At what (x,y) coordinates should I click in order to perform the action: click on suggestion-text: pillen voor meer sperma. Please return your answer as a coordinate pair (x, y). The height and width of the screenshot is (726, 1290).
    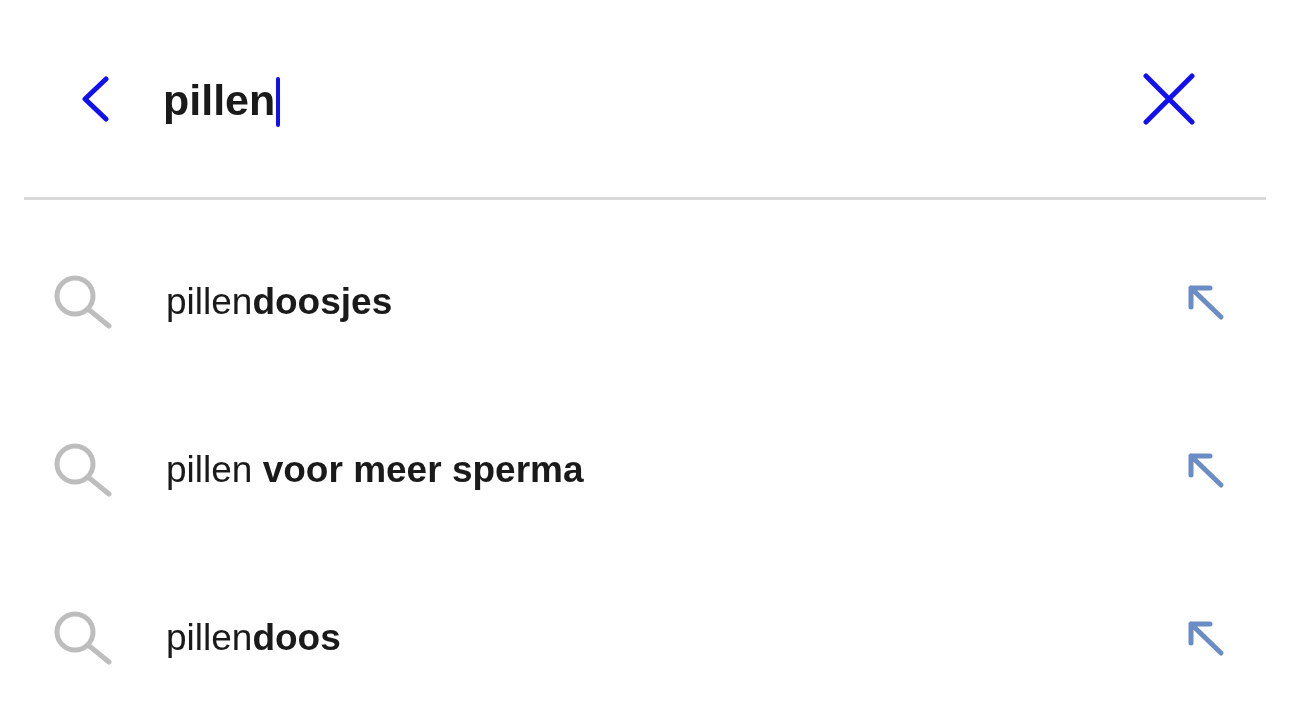
    Looking at the image, I should click on (676, 470).